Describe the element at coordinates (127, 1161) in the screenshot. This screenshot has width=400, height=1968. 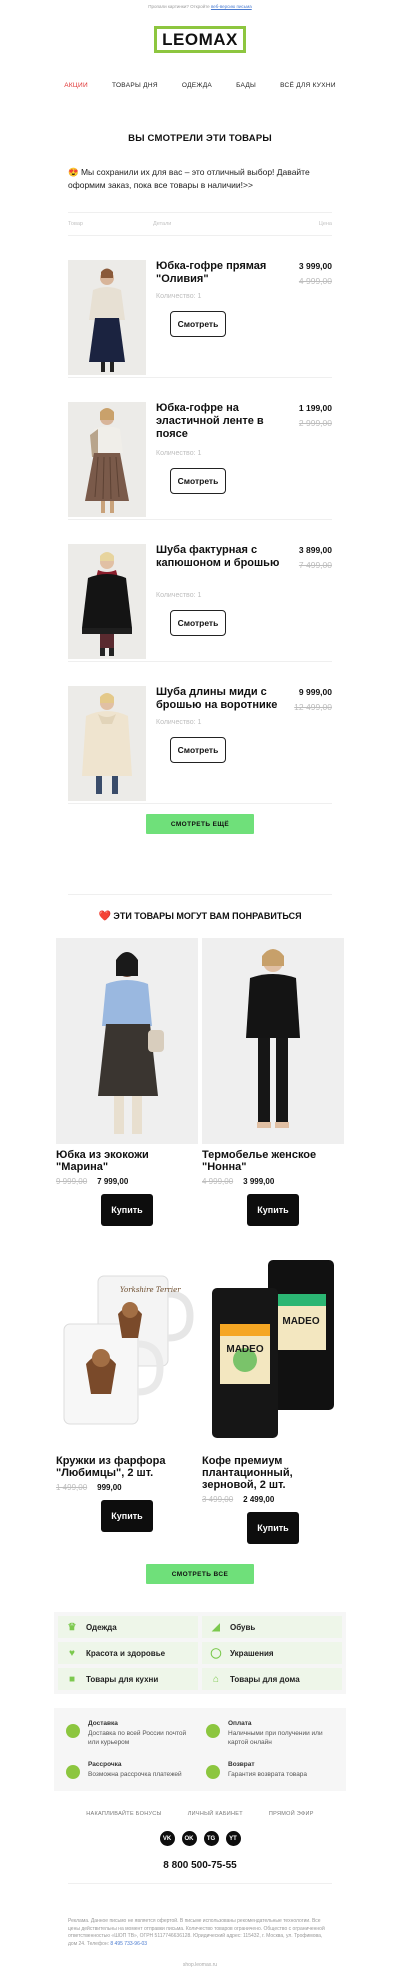
I see `product-name: Юбка из экокожи "Марина"` at that location.